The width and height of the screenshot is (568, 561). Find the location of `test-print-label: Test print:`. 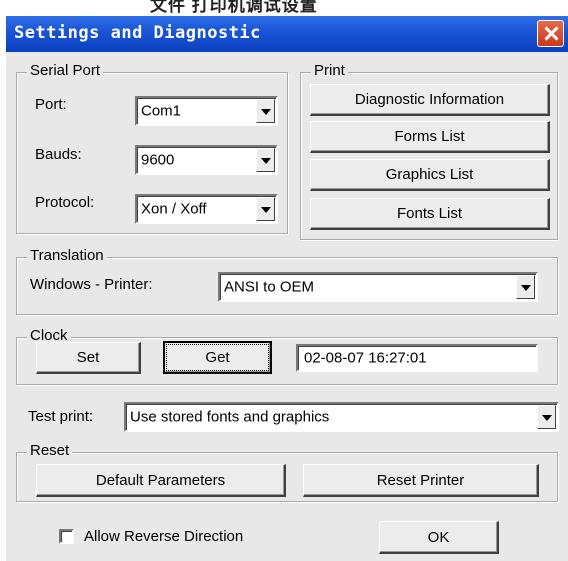

test-print-label: Test print: is located at coordinates (61, 416).